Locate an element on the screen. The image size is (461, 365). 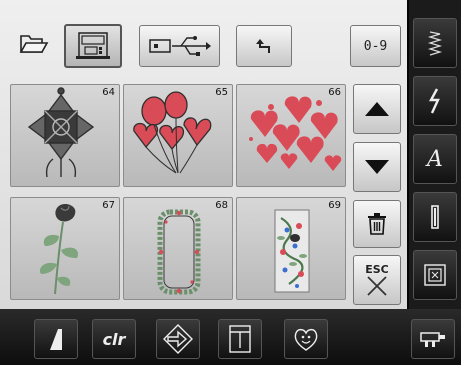
sewing-machine-memory-icon is located at coordinates (93, 45).